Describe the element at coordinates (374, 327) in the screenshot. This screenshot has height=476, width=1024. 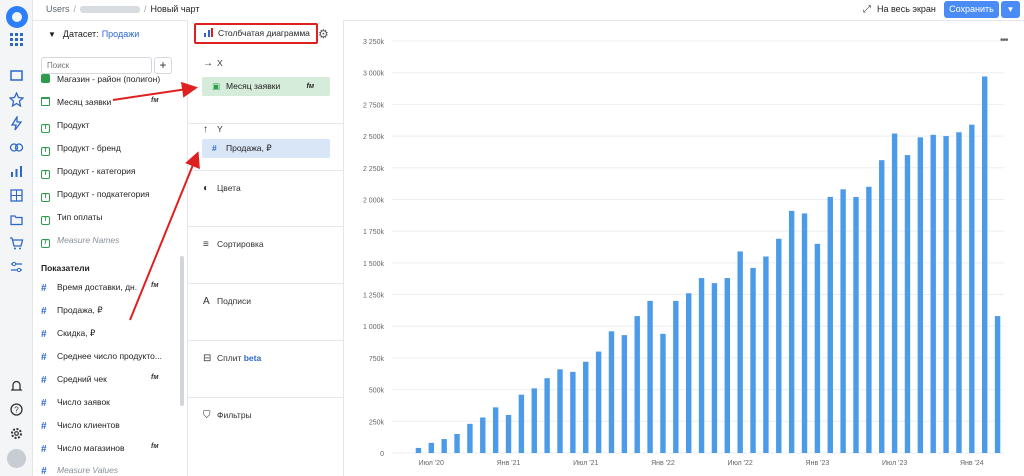
I see `y-tick-label: 1 000k` at that location.